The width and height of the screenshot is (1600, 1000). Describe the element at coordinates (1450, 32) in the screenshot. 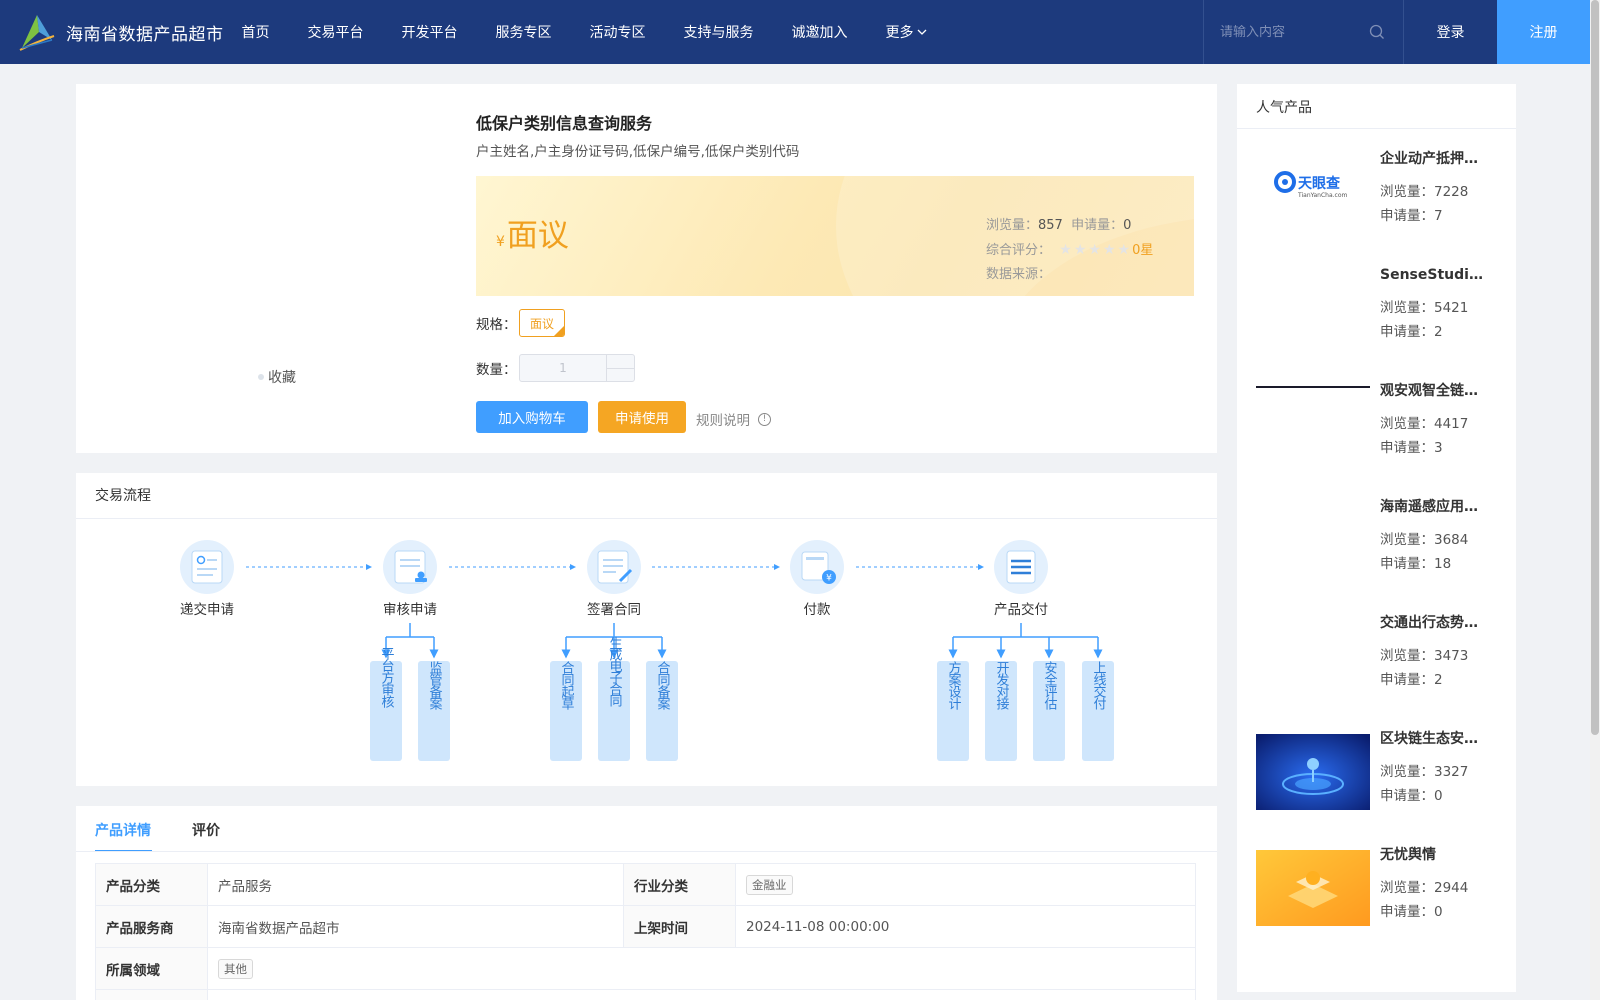

I see `login-button: 登录` at that location.